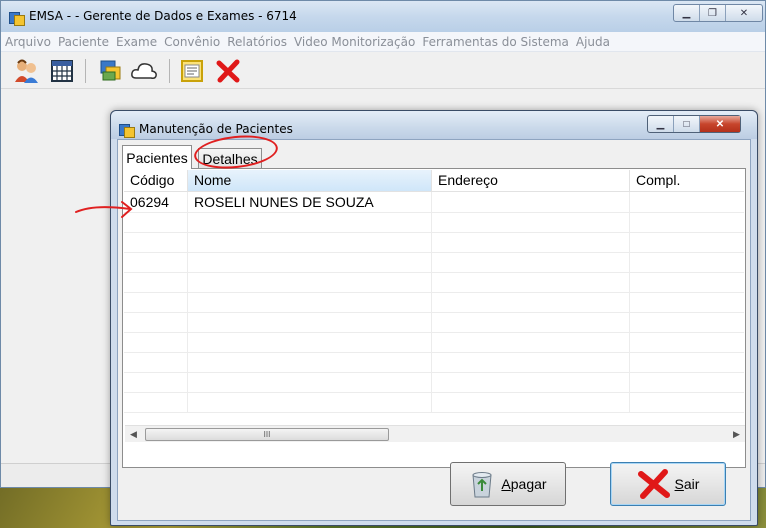  What do you see at coordinates (156, 180) in the screenshot?
I see `column-header-codigo: Código` at bounding box center [156, 180].